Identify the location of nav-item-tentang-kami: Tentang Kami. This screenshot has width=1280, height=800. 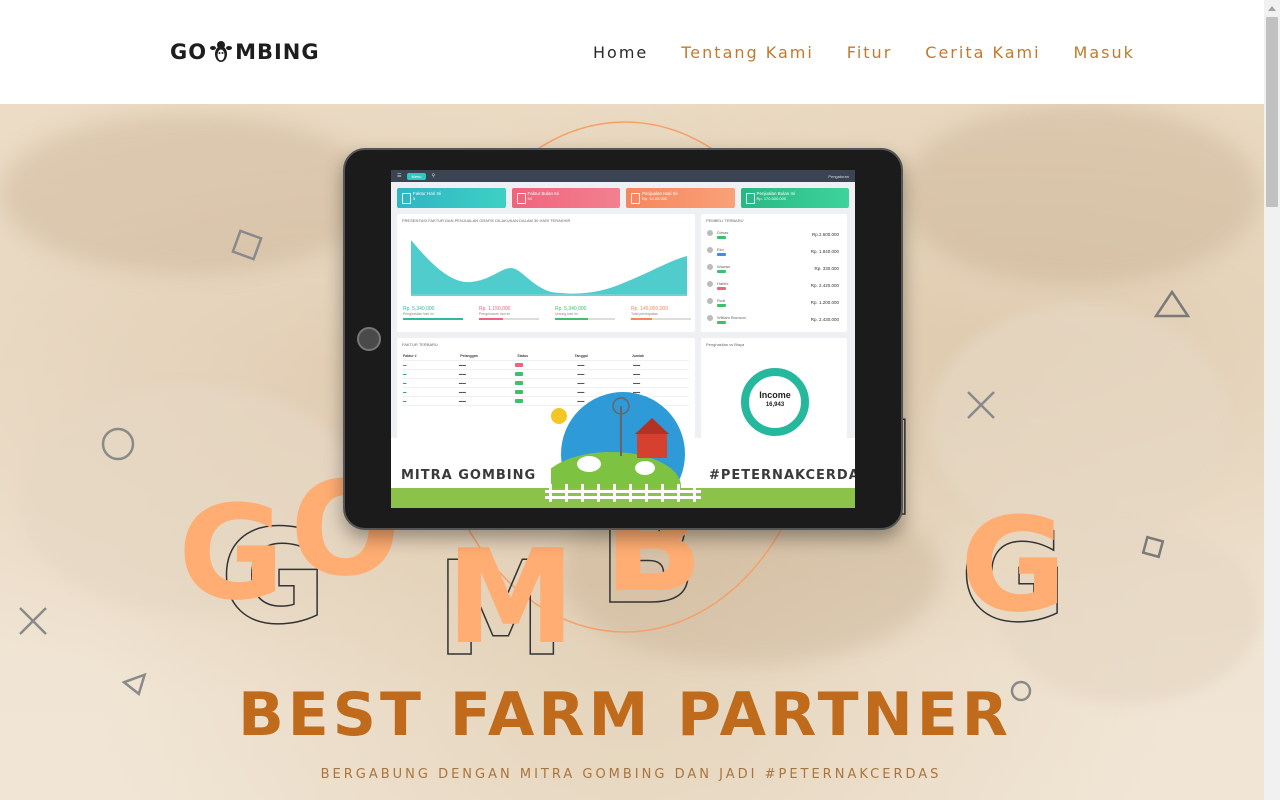
(747, 52).